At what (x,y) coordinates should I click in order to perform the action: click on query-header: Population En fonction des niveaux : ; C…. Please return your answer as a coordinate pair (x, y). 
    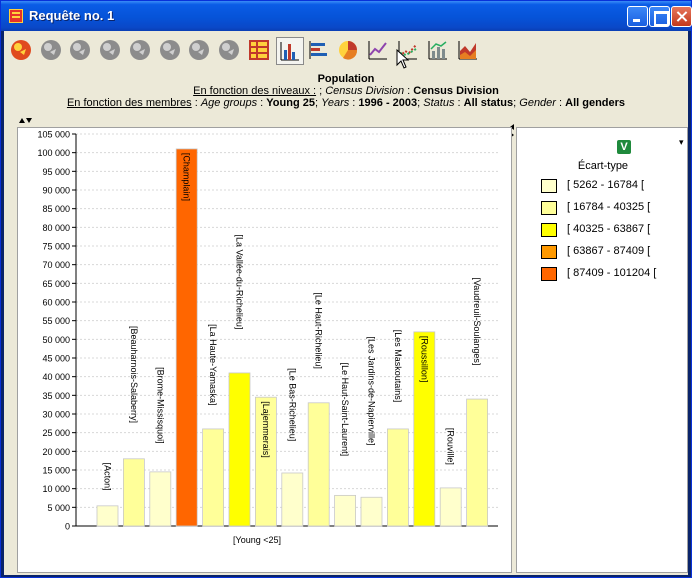
    Looking at the image, I should click on (346, 94).